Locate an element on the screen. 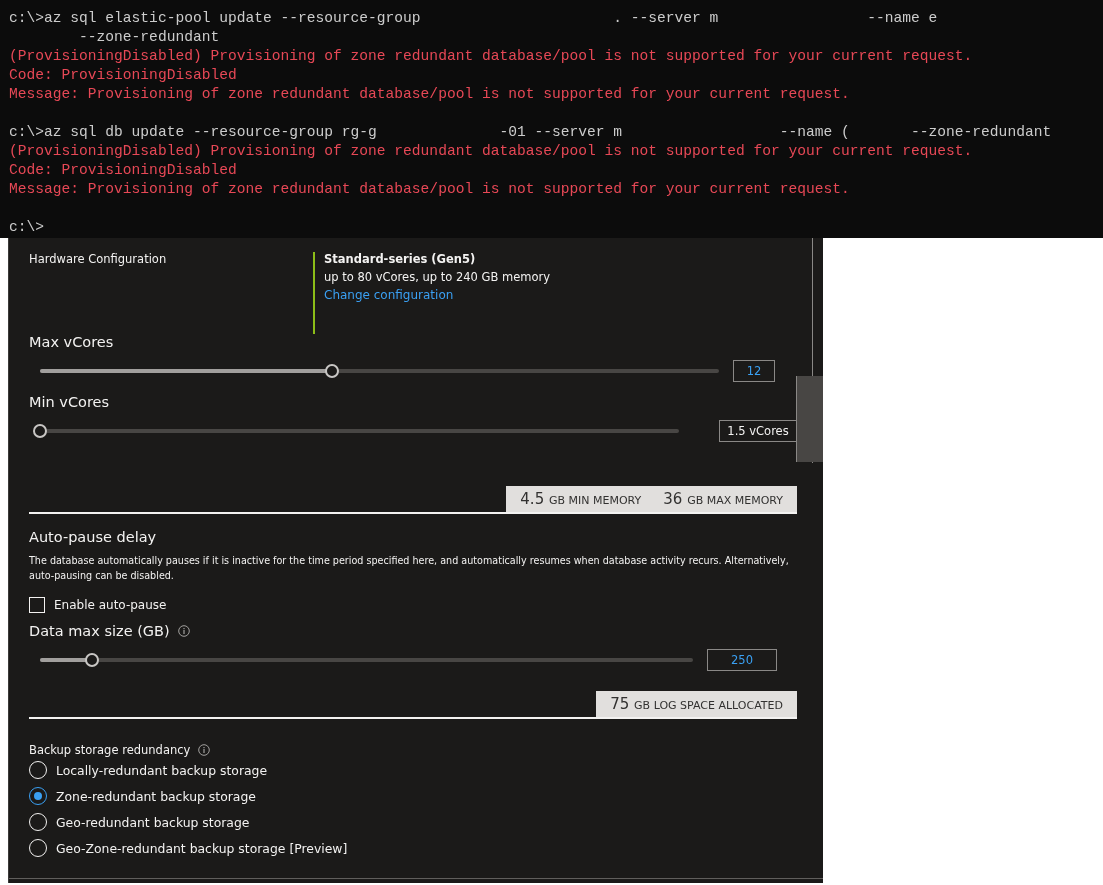 Image resolution: width=1103 pixels, height=885 pixels. field-label: Data max size (GB) is located at coordinates (99, 631).